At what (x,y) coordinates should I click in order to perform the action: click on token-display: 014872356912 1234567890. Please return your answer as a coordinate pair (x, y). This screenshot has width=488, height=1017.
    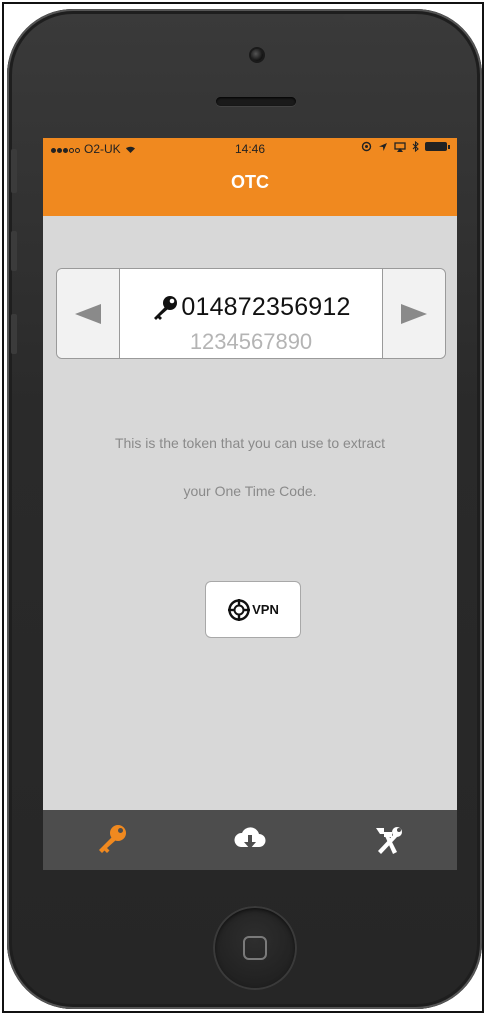
    Looking at the image, I should click on (251, 313).